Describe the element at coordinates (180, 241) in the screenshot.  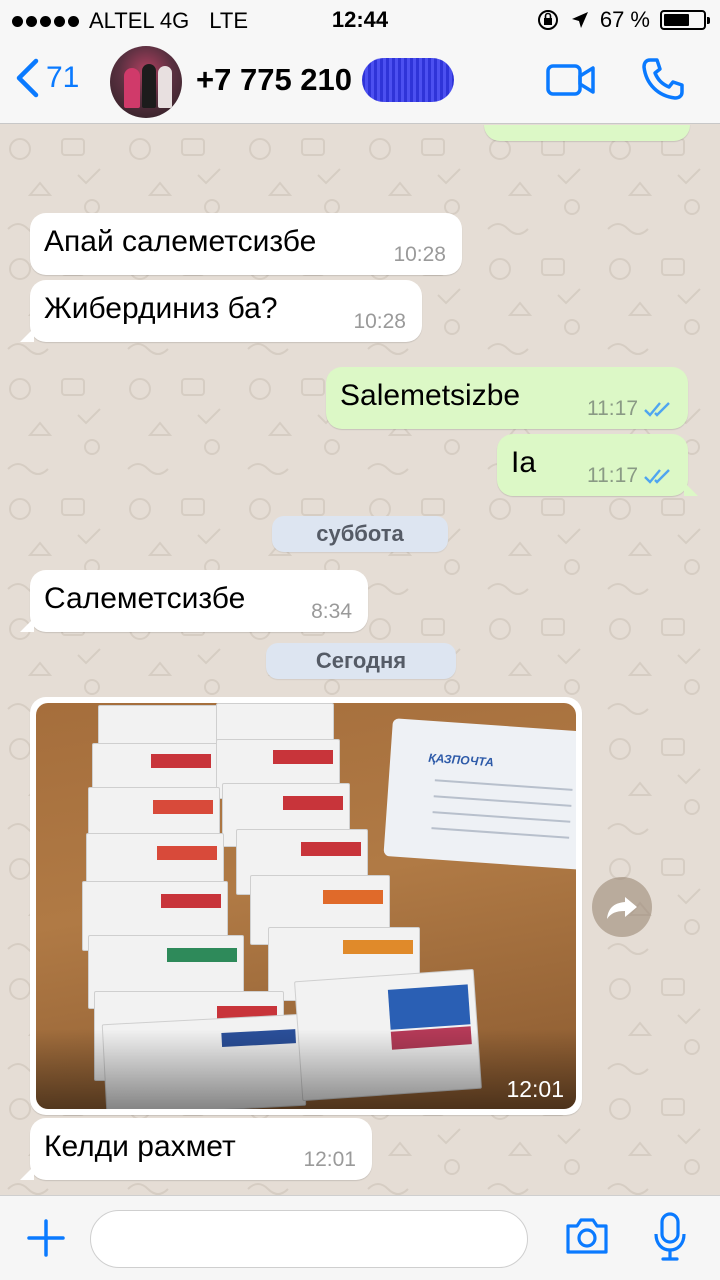
I see `message-text: Апай салеметсизбе` at that location.